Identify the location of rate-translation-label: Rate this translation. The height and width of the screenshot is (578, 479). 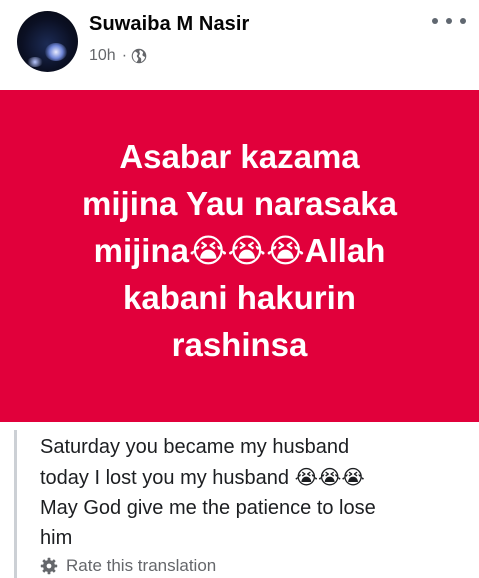
(141, 565).